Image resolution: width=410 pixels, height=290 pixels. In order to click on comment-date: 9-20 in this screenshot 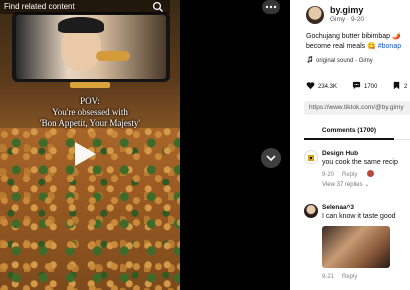, I will do `click(328, 175)`.